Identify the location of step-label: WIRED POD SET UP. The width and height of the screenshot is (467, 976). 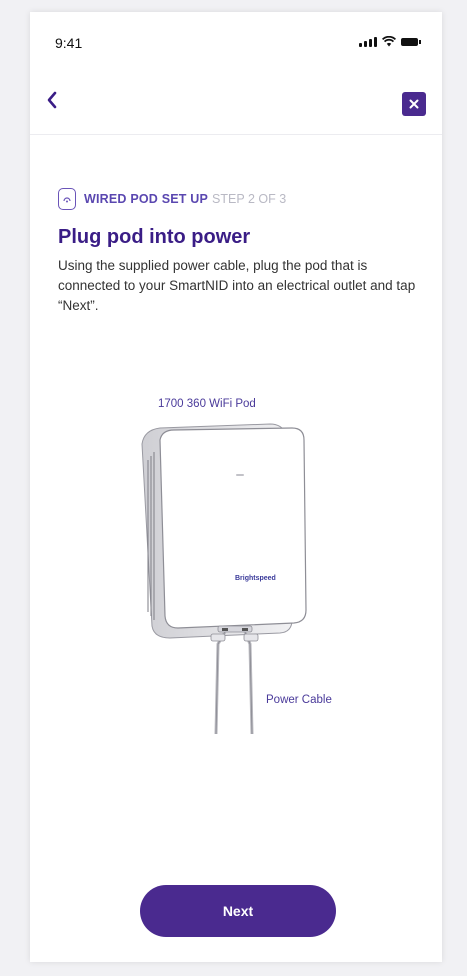
(146, 199).